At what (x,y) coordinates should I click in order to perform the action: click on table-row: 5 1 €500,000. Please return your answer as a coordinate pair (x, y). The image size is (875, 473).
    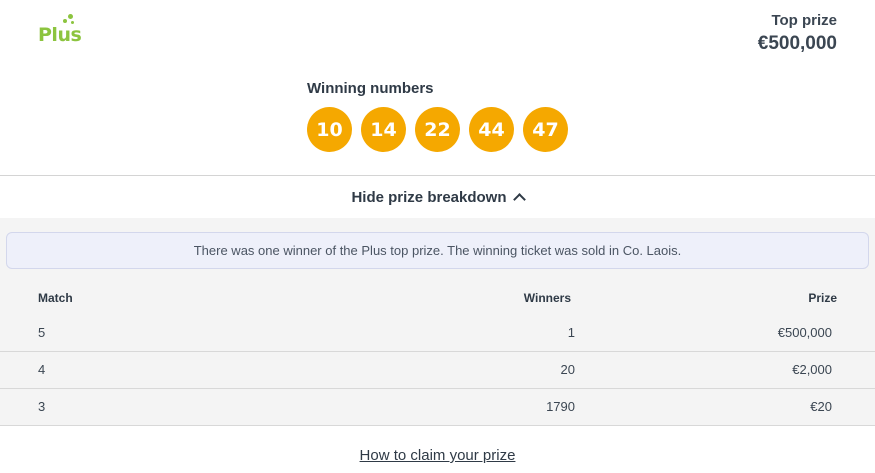
    Looking at the image, I should click on (437, 333).